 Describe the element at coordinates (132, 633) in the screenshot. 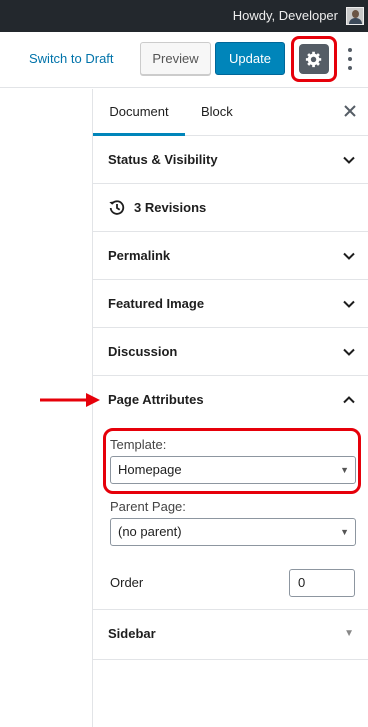

I see `panel-title: Sidebar` at that location.